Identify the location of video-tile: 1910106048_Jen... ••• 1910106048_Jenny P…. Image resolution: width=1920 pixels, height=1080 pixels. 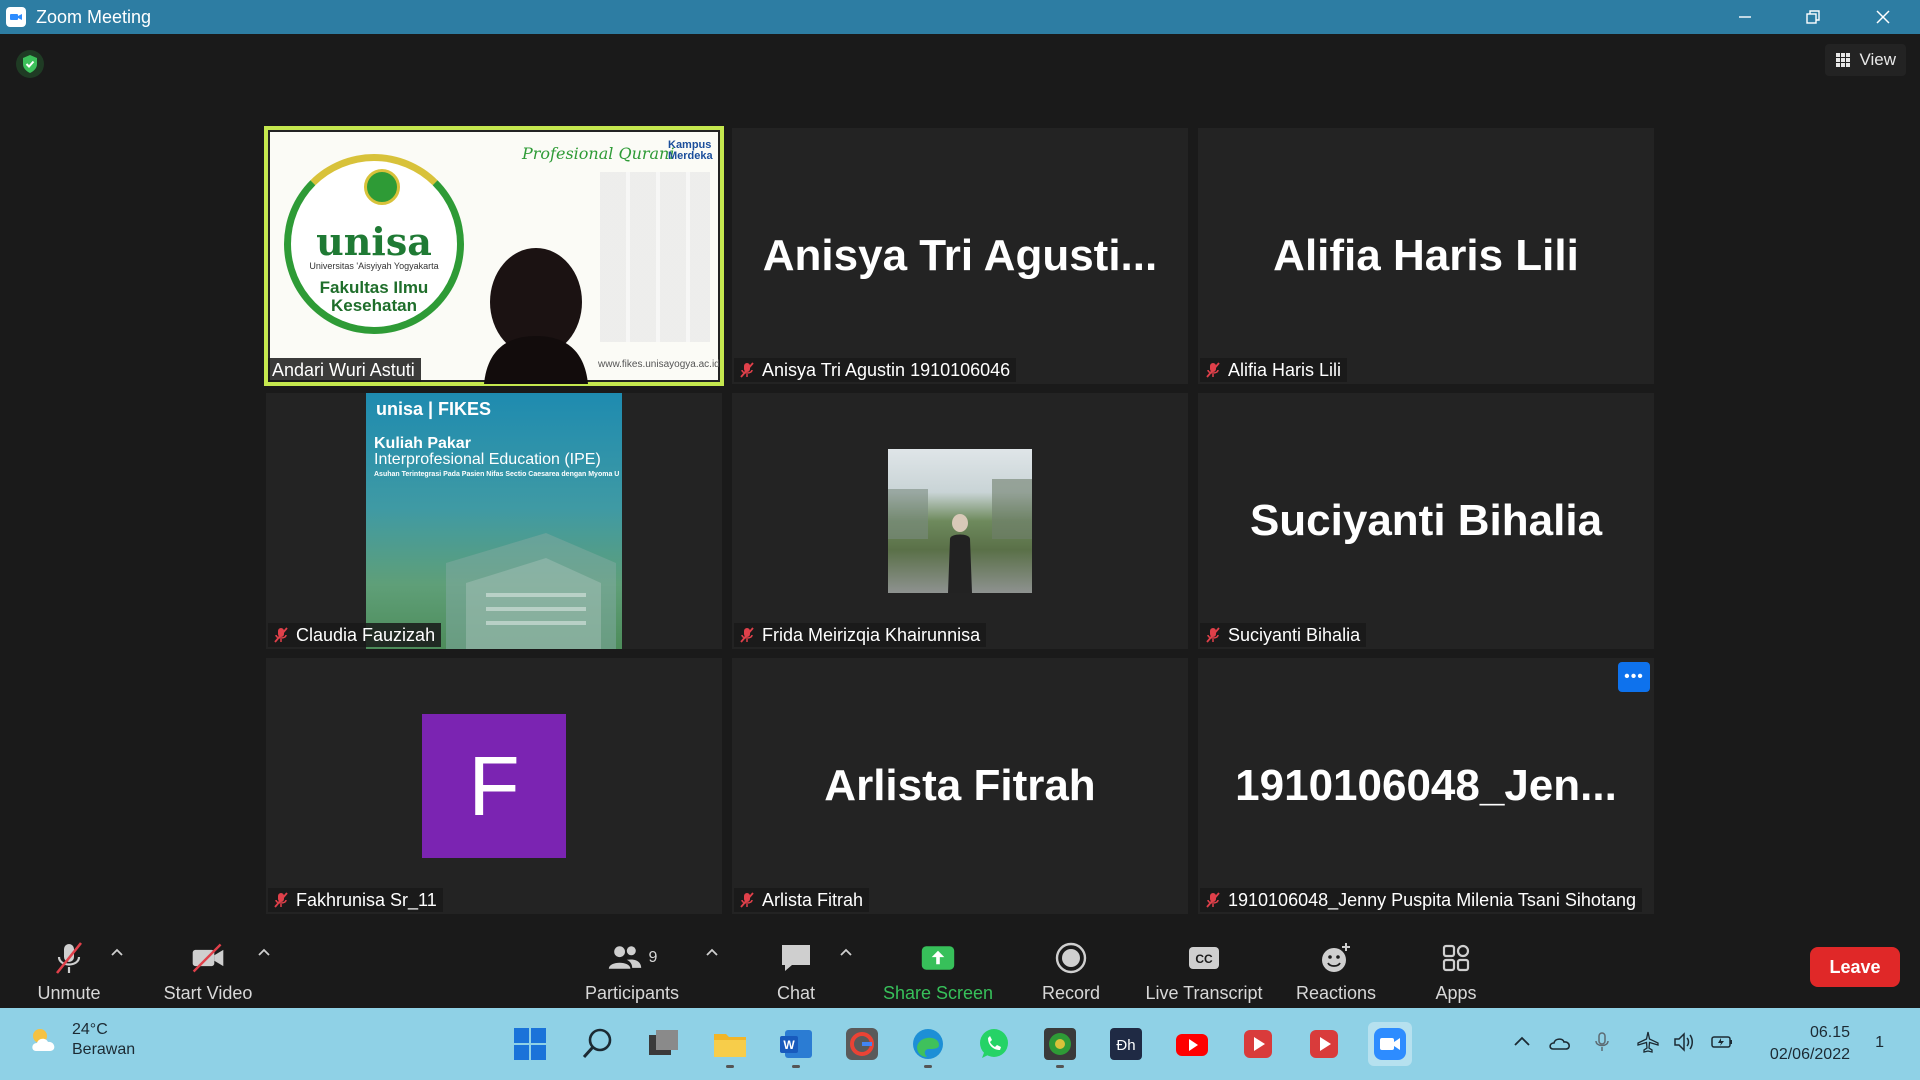
(1426, 786).